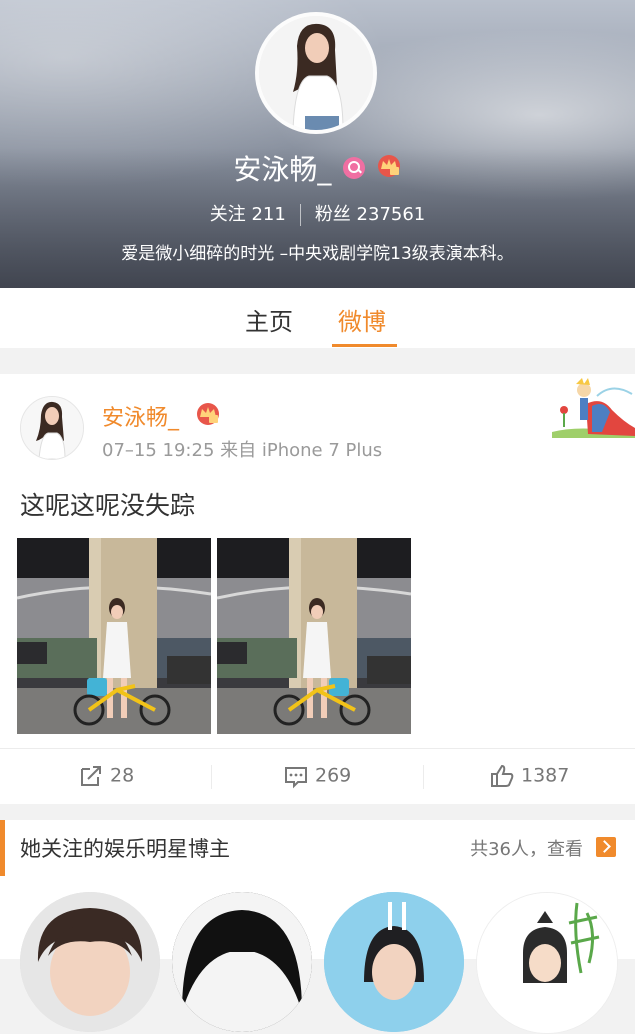 This screenshot has width=635, height=1034. Describe the element at coordinates (91, 776) in the screenshot. I see `repost-icon` at that location.